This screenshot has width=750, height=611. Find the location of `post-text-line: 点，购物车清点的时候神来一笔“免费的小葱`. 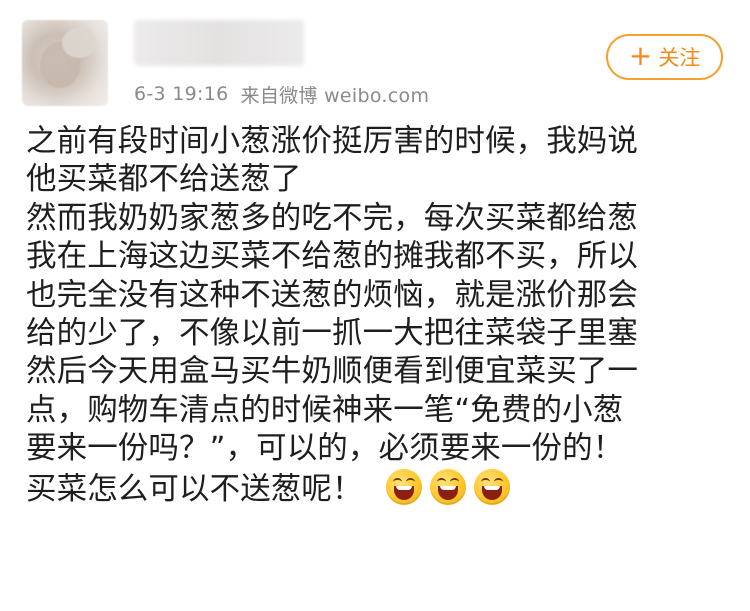

post-text-line: 点，购物车清点的时候神来一笔“免费的小葱 is located at coordinates (325, 410).